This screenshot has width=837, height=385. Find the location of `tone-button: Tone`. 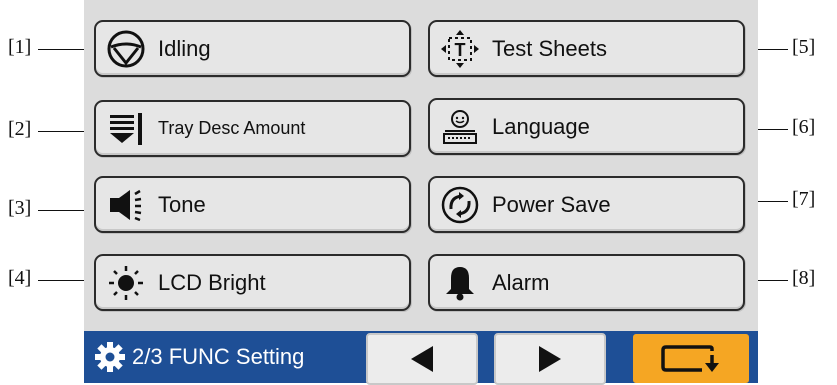

tone-button: Tone is located at coordinates (252, 204).